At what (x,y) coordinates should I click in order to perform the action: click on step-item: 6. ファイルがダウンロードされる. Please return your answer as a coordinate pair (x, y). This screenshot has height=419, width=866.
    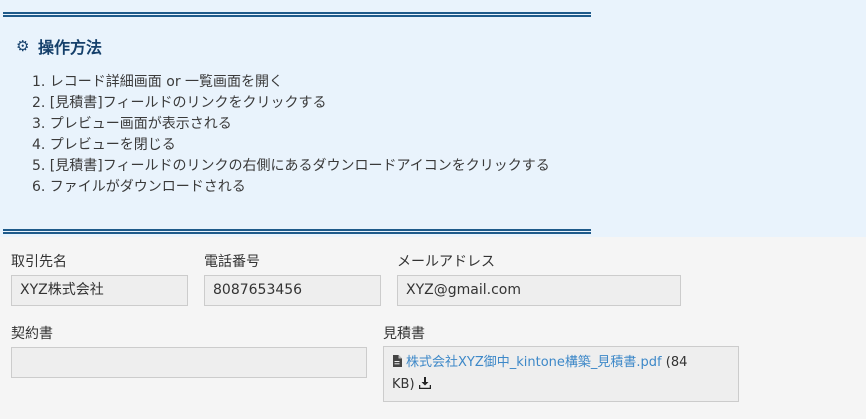
    Looking at the image, I should click on (139, 187).